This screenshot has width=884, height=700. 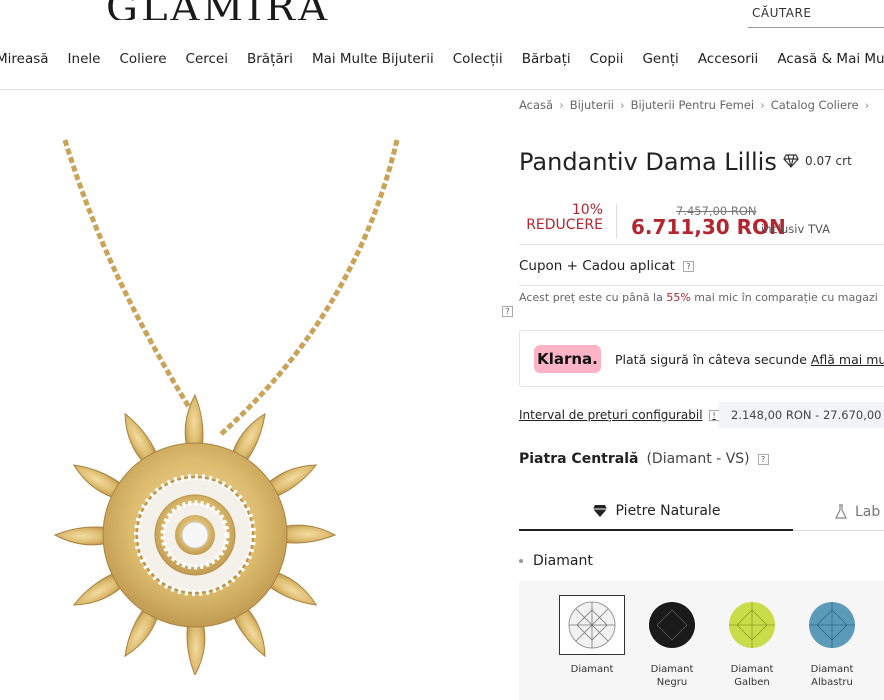 I want to click on price-interval-label: Interval de prețuri configurabil, so click(x=611, y=415).